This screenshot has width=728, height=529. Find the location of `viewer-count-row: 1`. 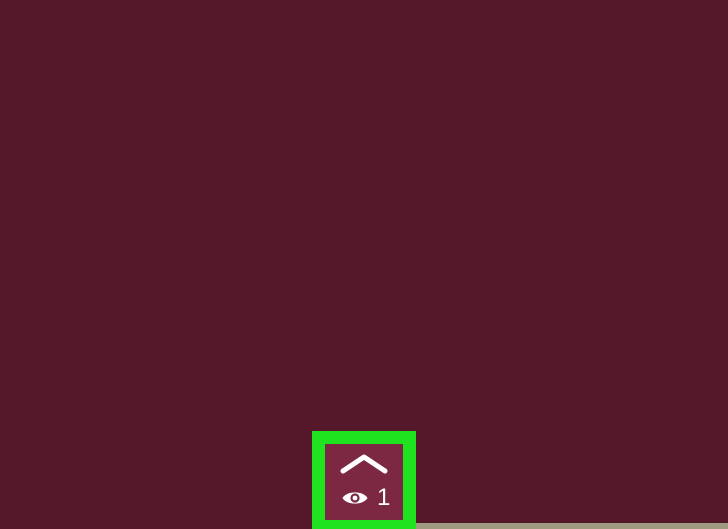

viewer-count-row: 1 is located at coordinates (365, 498).